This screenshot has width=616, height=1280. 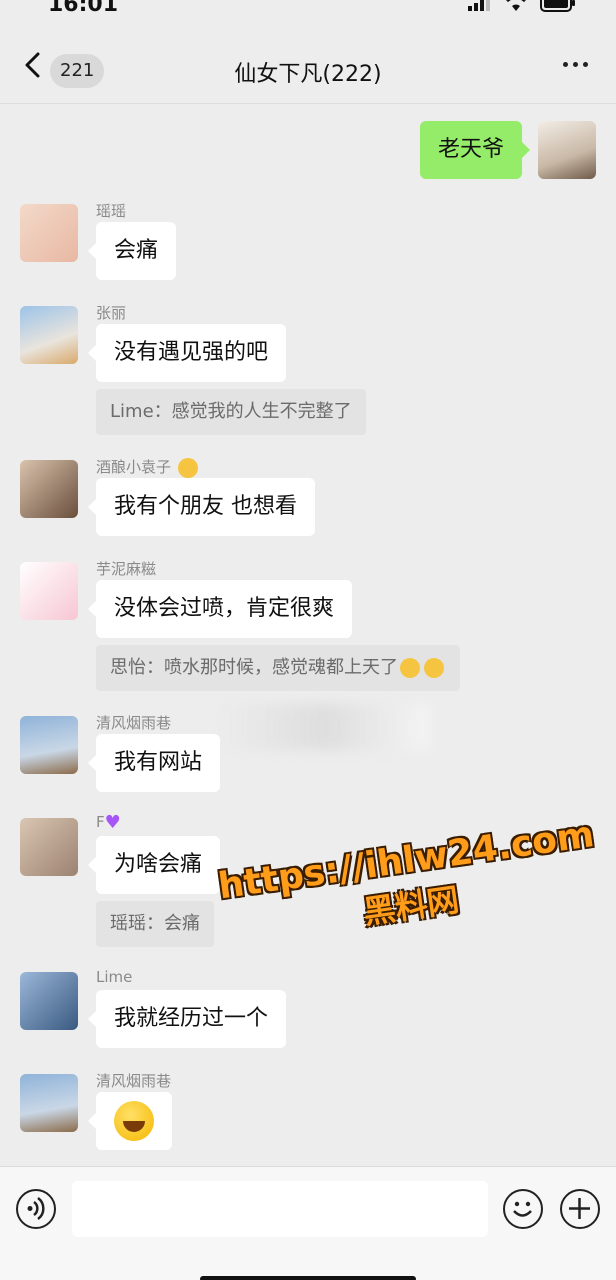 What do you see at coordinates (187, 467) in the screenshot?
I see `kiss-emoji-icon` at bounding box center [187, 467].